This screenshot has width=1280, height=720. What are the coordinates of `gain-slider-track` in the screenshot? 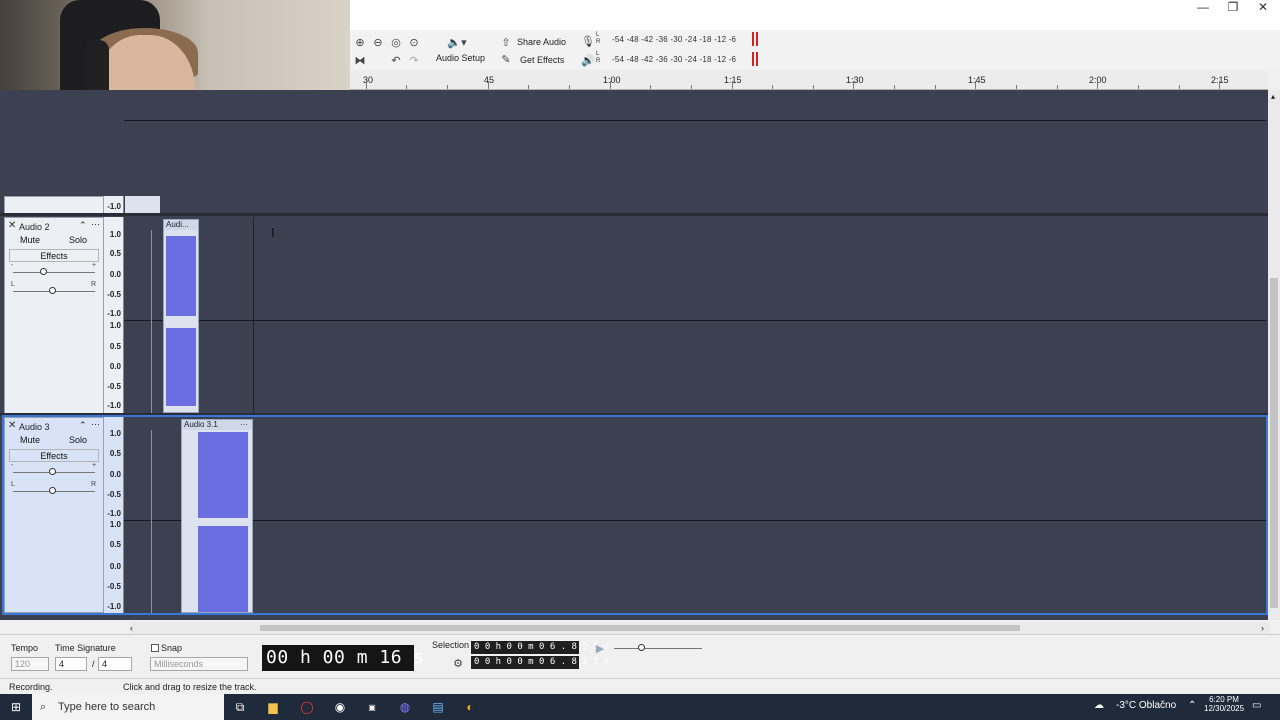 It's located at (54, 272).